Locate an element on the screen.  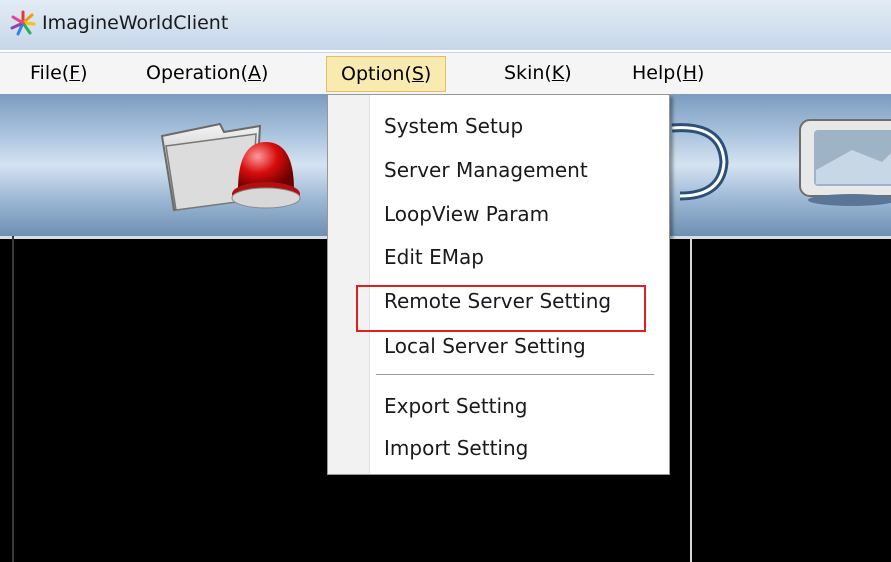
video-pane-divider is located at coordinates (691, 399).